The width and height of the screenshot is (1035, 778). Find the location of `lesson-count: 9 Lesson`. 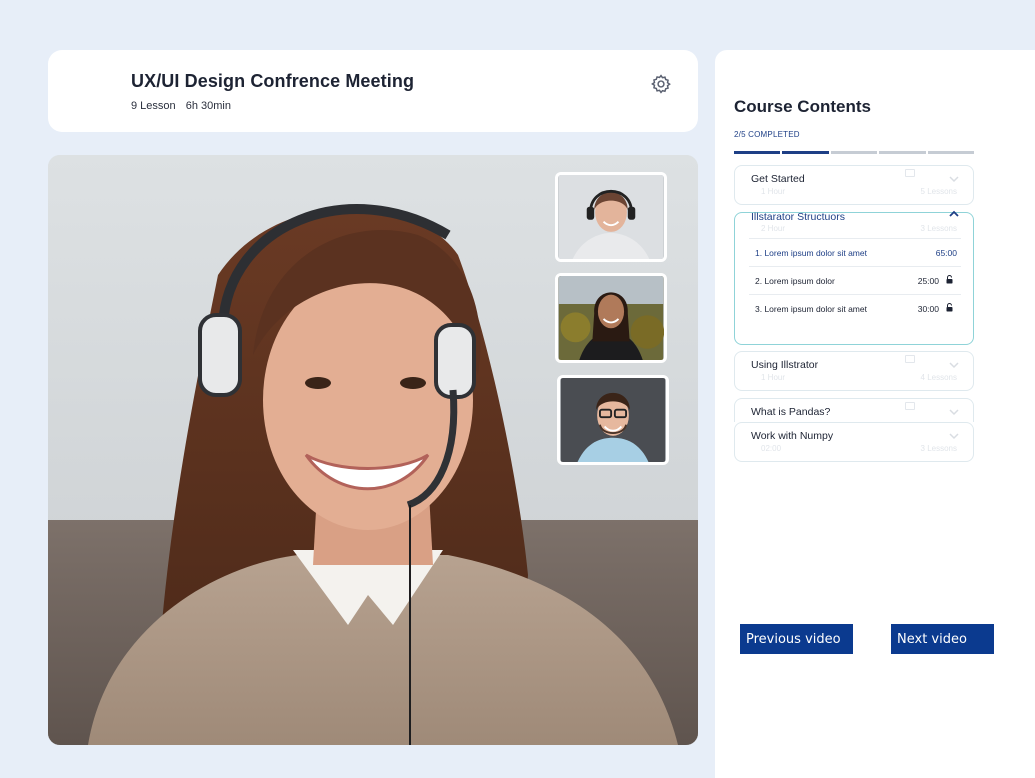

lesson-count: 9 Lesson is located at coordinates (153, 106).